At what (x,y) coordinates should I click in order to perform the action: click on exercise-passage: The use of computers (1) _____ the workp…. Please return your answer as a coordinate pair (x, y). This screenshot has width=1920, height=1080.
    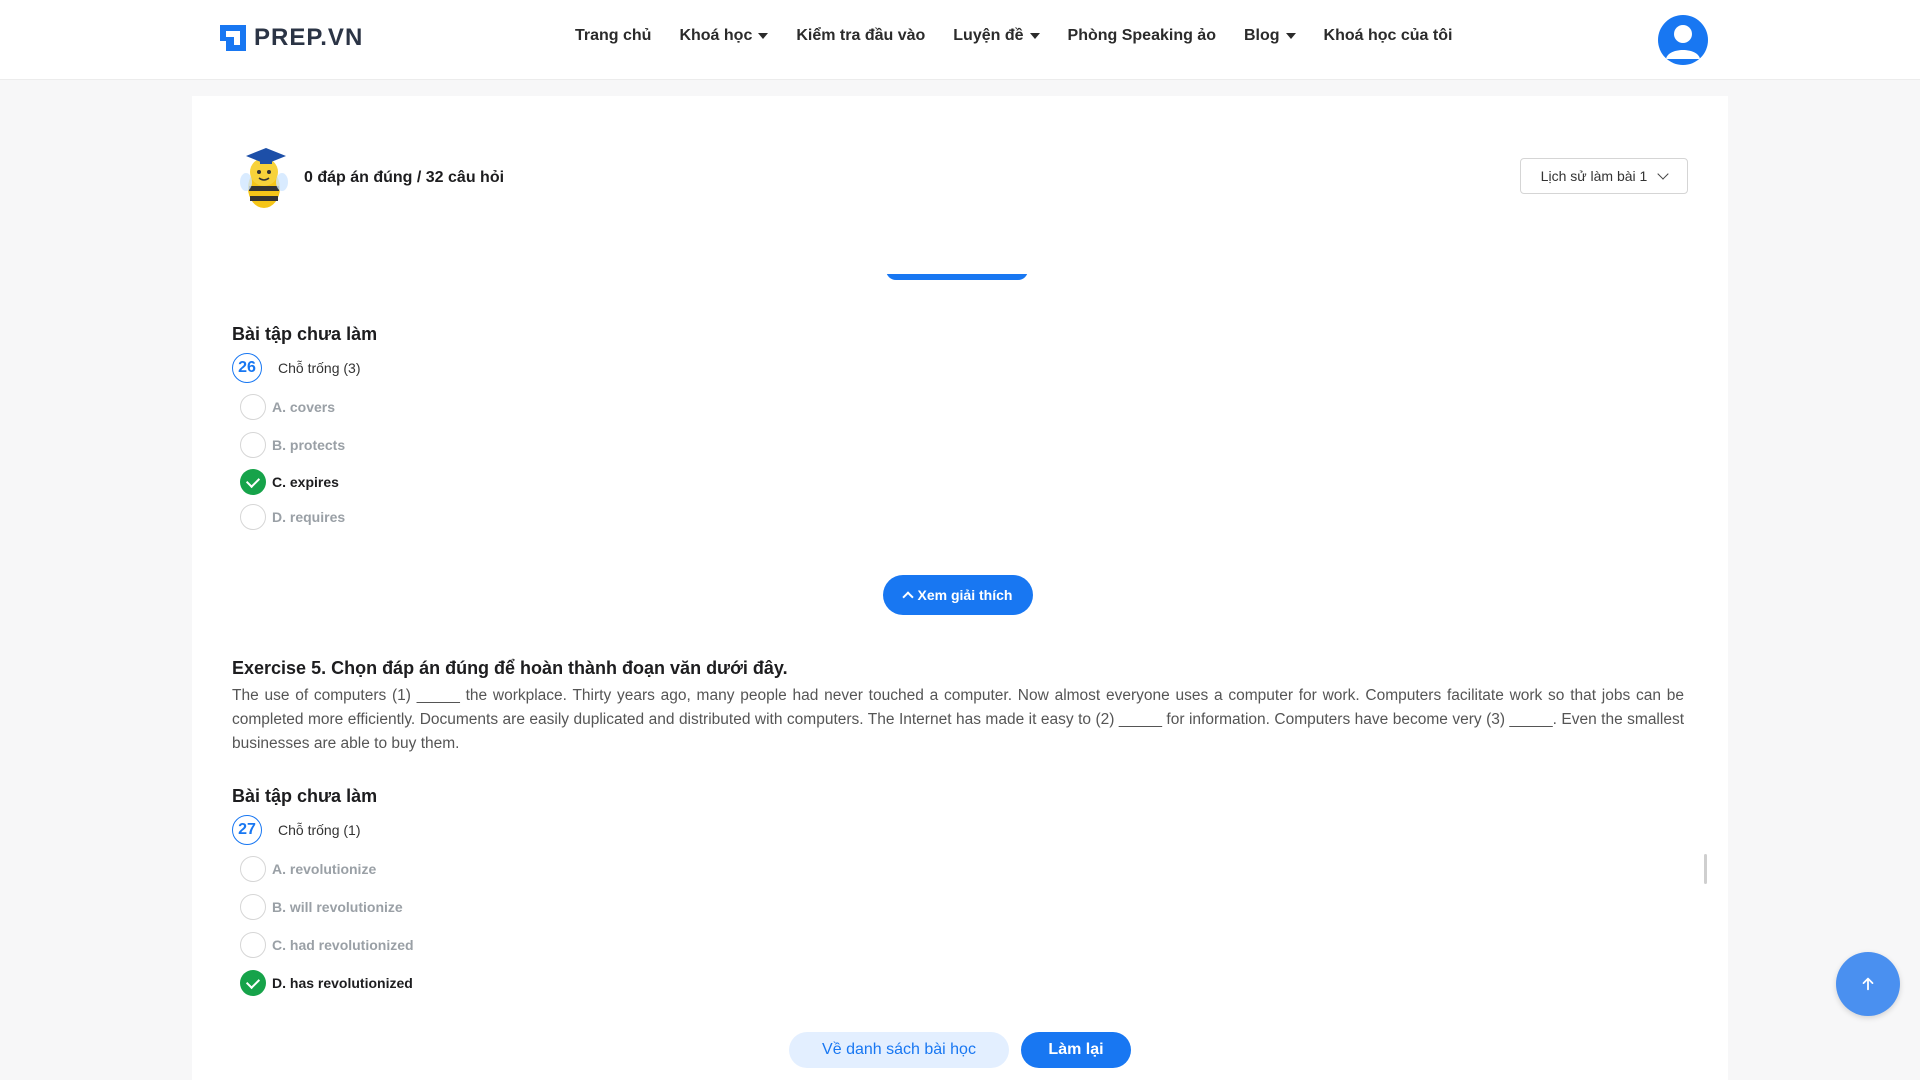
    Looking at the image, I should click on (958, 719).